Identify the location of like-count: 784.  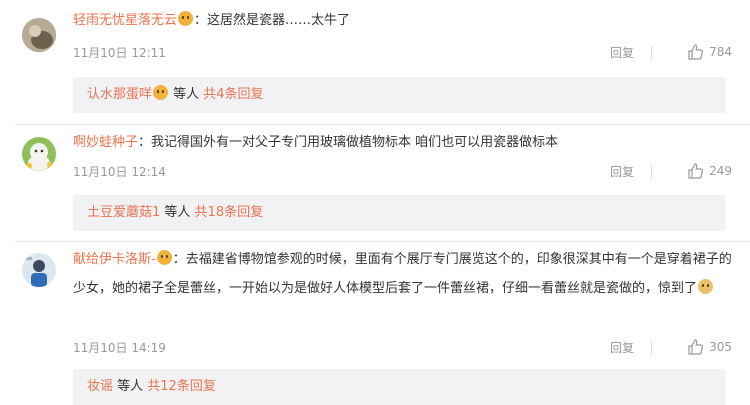
(720, 52).